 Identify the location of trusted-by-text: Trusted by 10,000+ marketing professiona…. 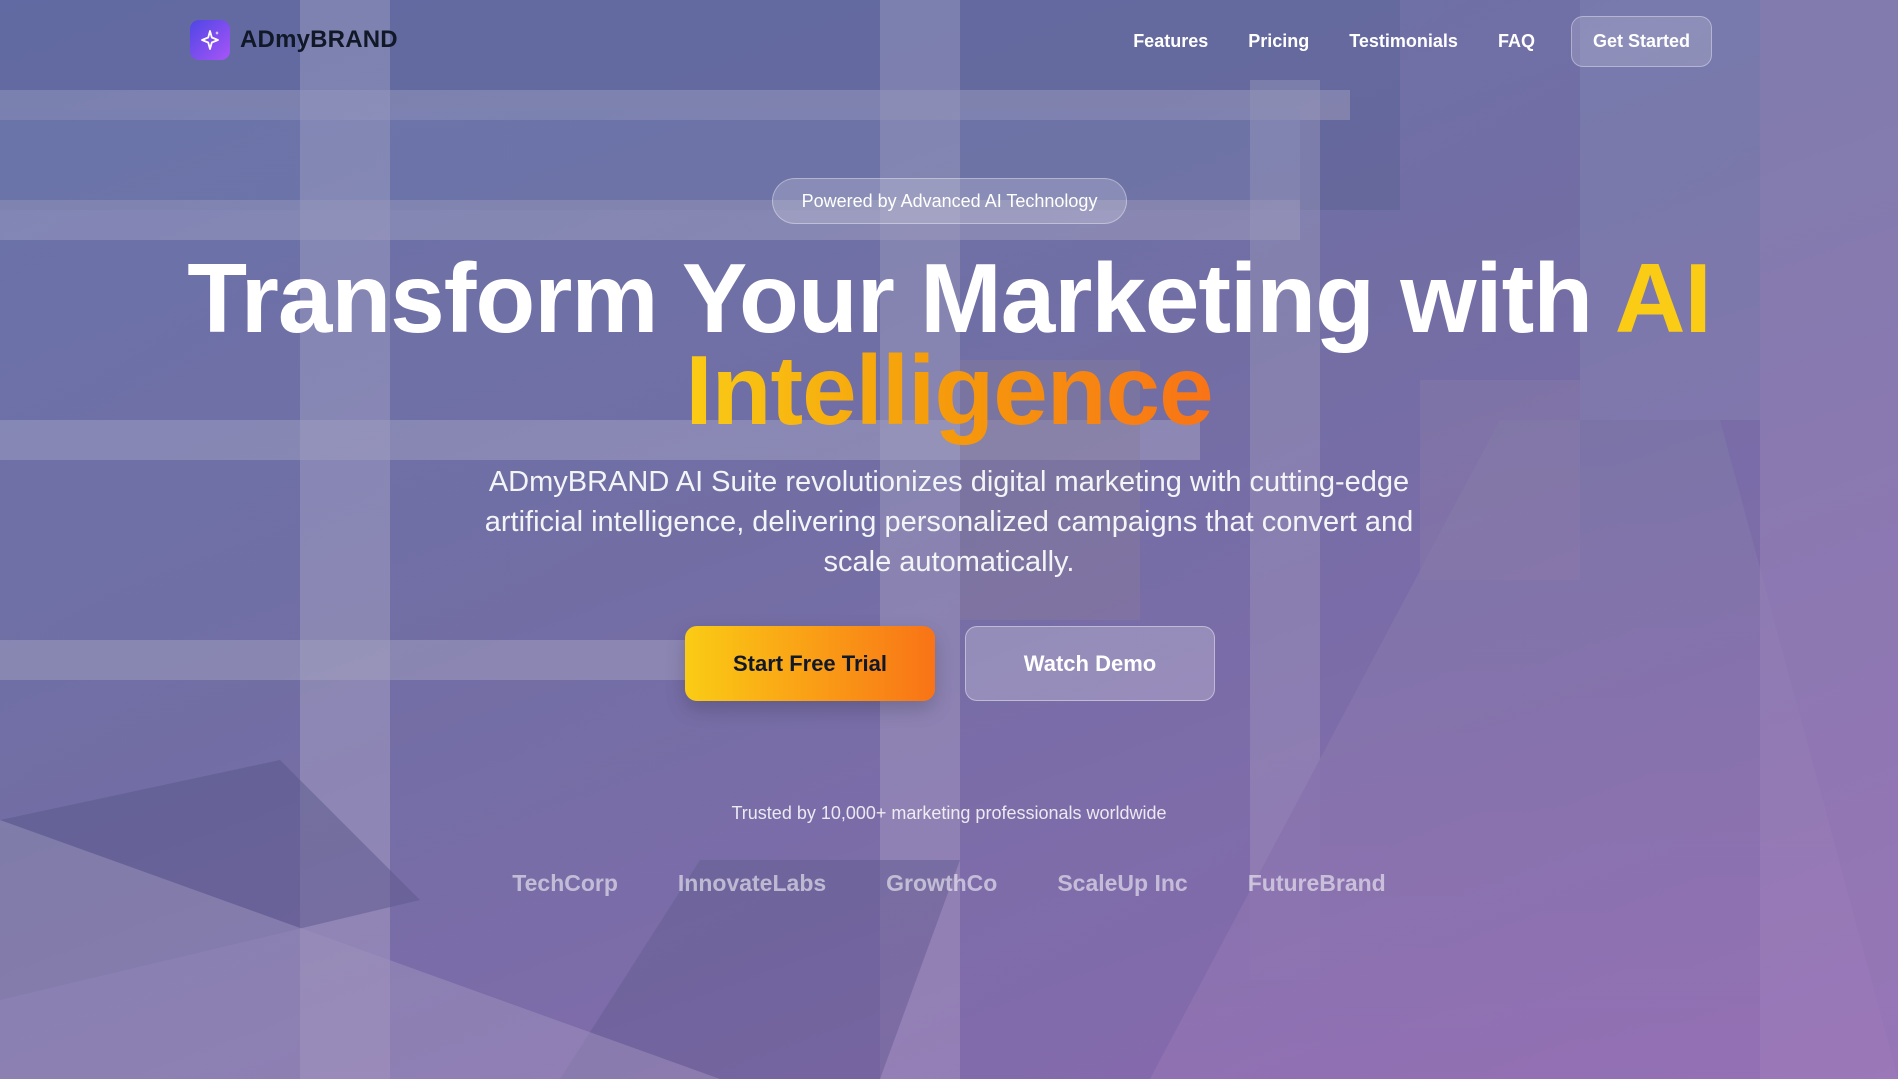
(949, 813).